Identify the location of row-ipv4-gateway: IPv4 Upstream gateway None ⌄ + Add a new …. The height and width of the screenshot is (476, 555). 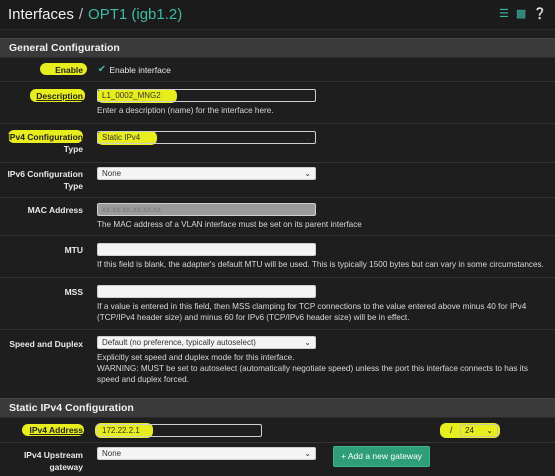
(277, 460).